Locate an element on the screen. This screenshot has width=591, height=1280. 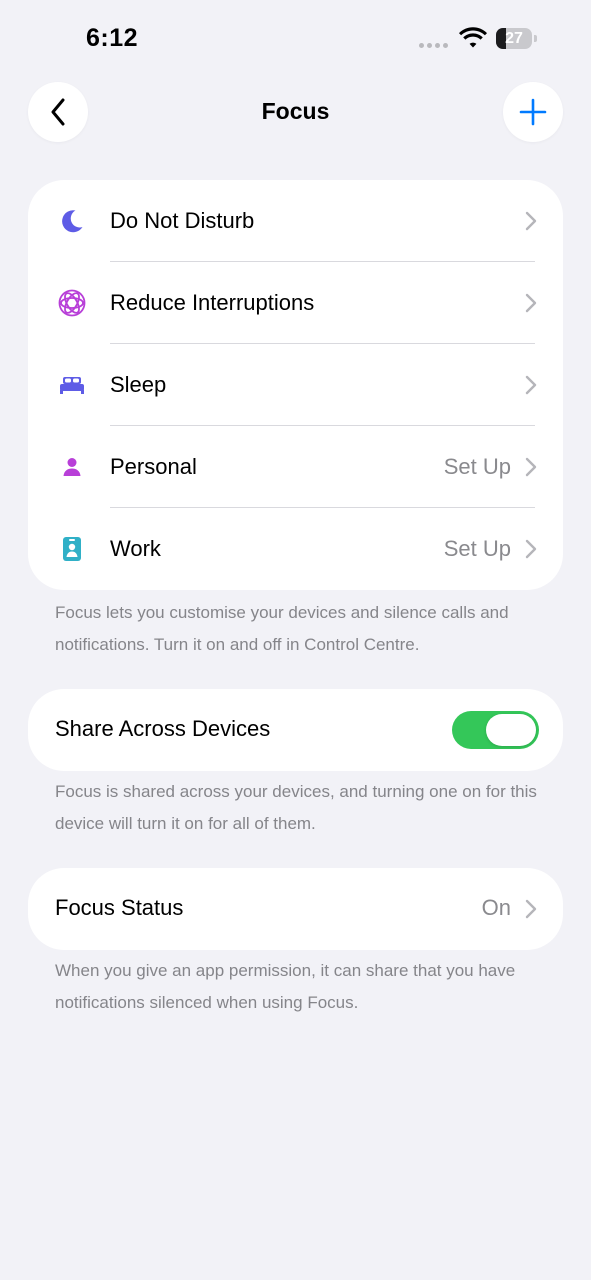
battery-indicator: 27 is located at coordinates (516, 38).